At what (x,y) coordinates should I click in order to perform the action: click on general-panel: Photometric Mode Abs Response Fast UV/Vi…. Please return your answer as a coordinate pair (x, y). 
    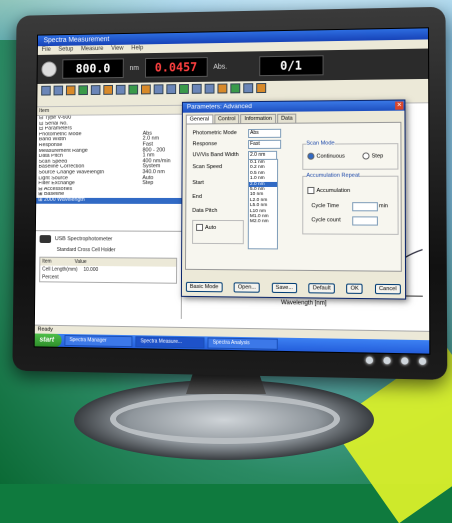
    Looking at the image, I should click on (293, 196).